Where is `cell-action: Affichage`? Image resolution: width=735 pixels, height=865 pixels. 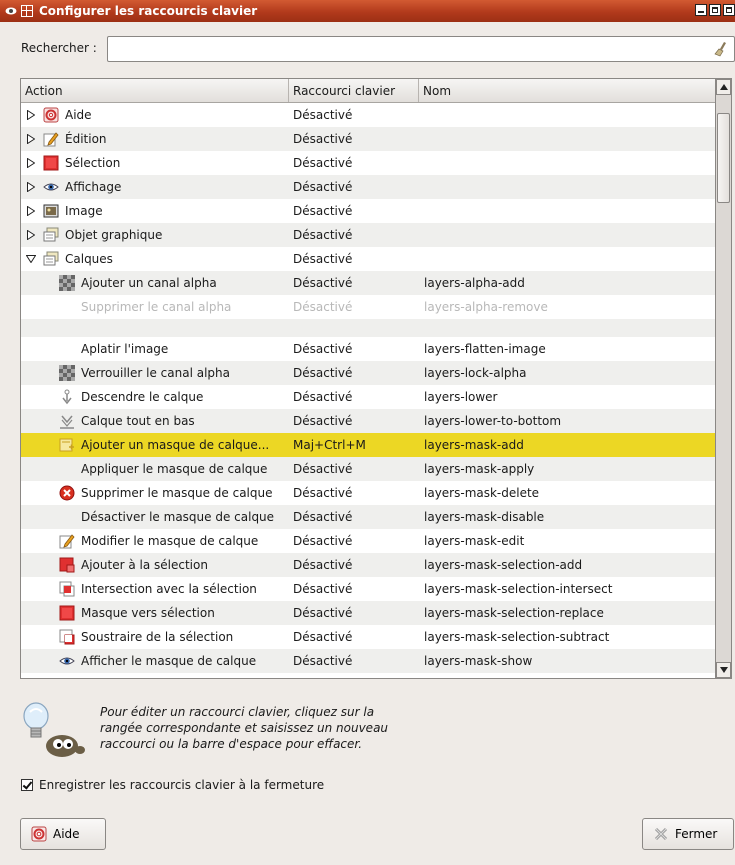 cell-action: Affichage is located at coordinates (155, 187).